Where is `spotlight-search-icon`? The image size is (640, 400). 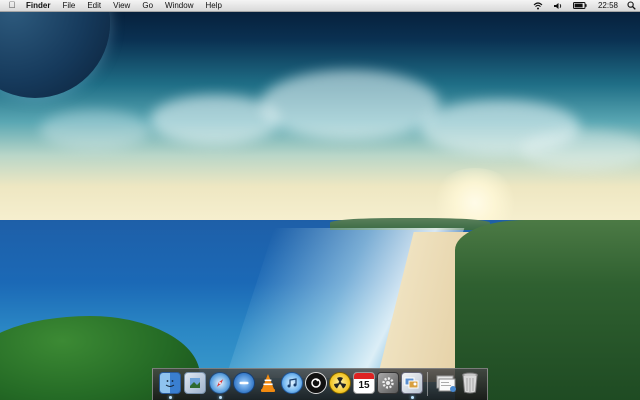 spotlight-search-icon is located at coordinates (631, 5).